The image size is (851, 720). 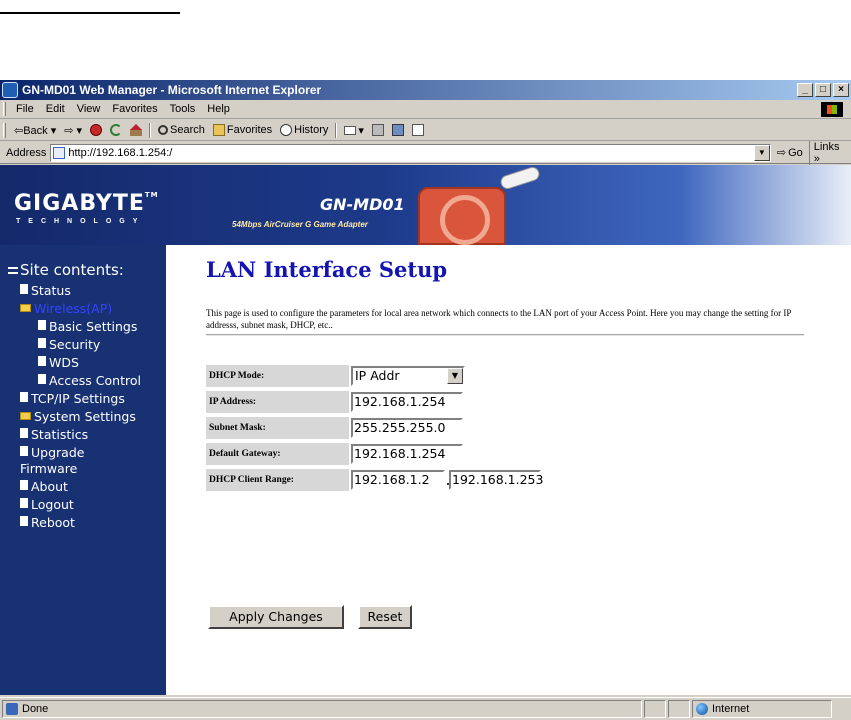 What do you see at coordinates (89, 109) in the screenshot?
I see `menu-view: View` at bounding box center [89, 109].